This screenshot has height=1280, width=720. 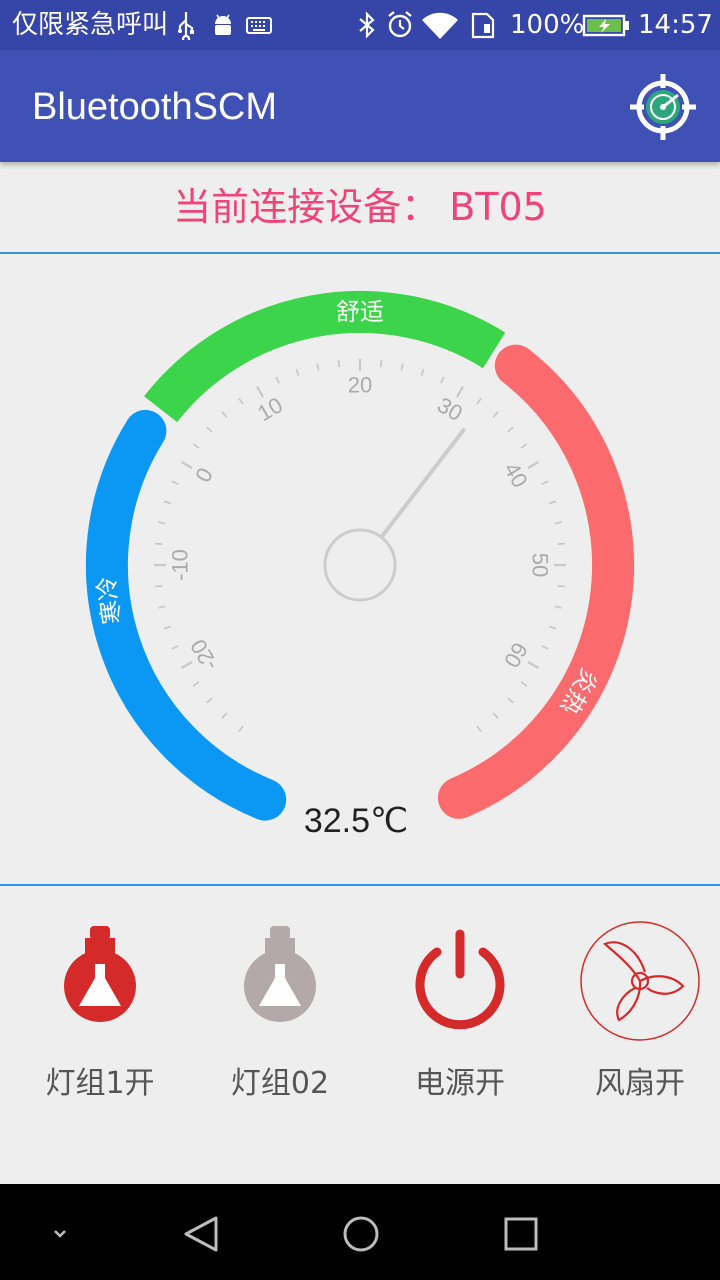 I want to click on gauge-zone-label: 舒适, so click(x=360, y=312).